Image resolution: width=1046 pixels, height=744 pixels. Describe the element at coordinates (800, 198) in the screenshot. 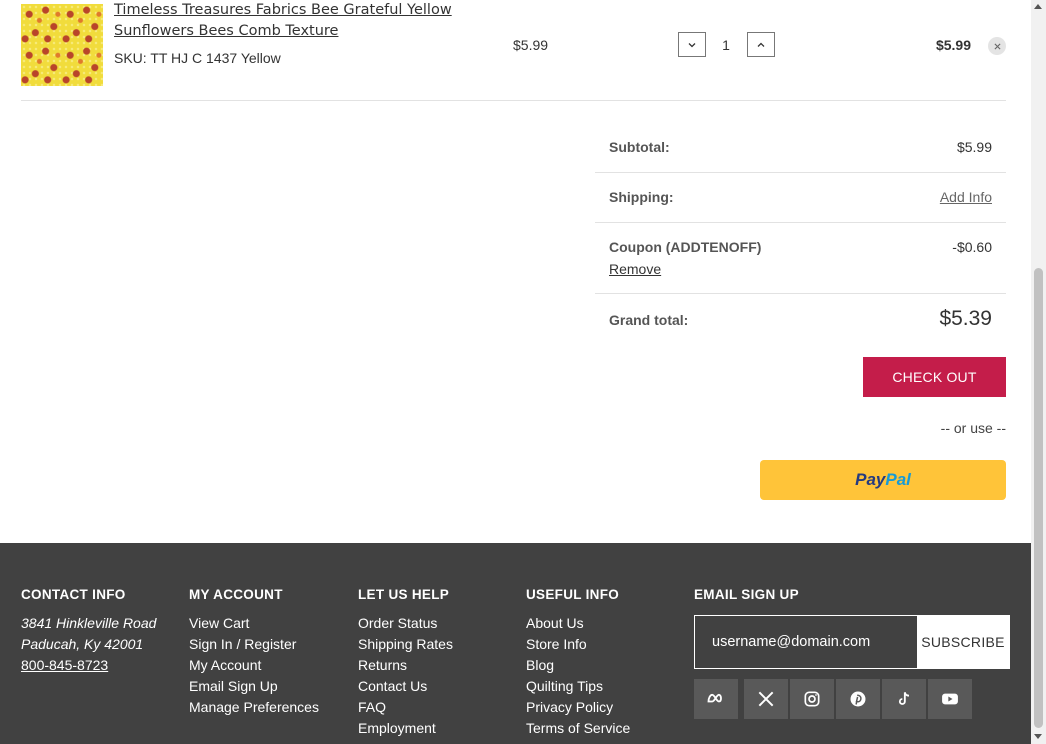

I see `shipping-row: Shipping: Add Info` at that location.